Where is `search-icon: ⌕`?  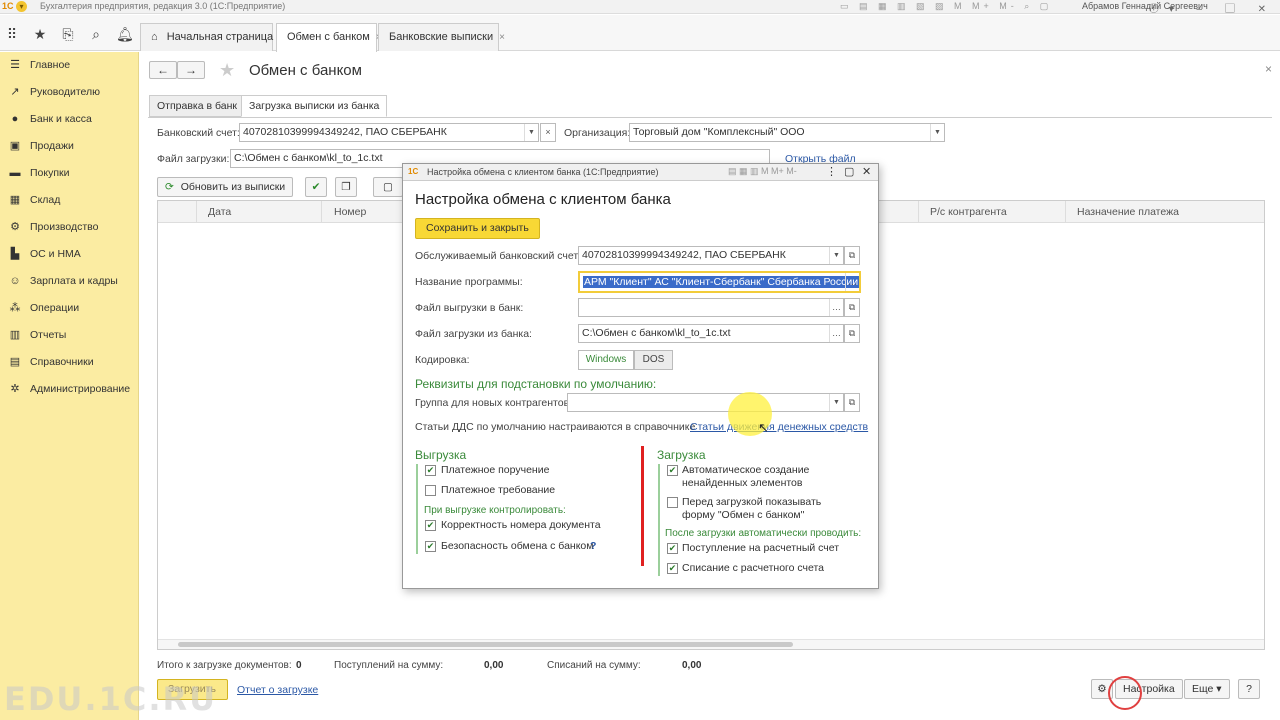 search-icon: ⌕ is located at coordinates (96, 34).